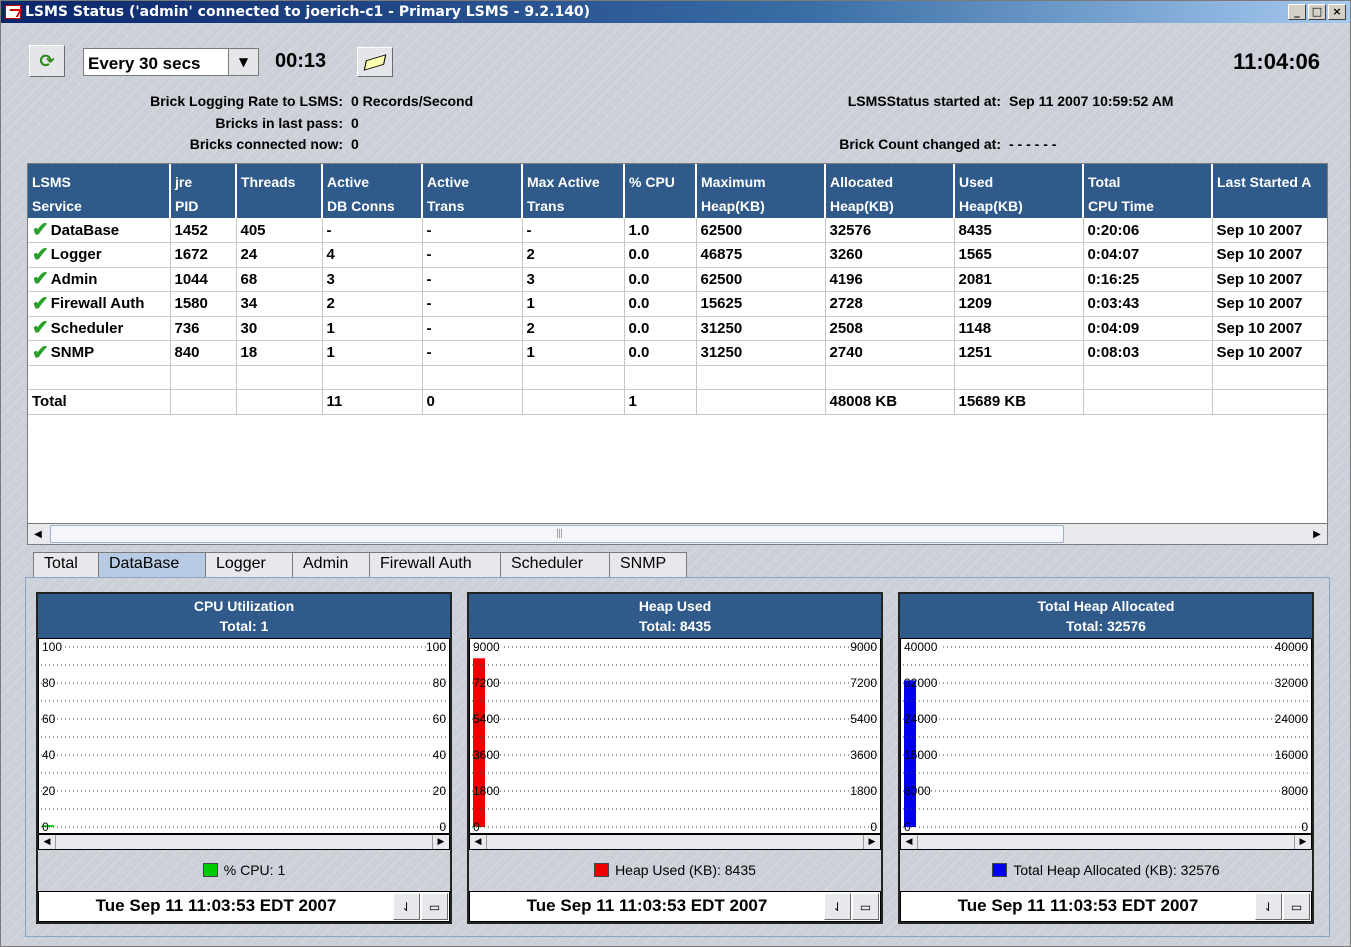 This screenshot has width=1351, height=947. I want to click on column-header-line2: Trans, so click(546, 206).